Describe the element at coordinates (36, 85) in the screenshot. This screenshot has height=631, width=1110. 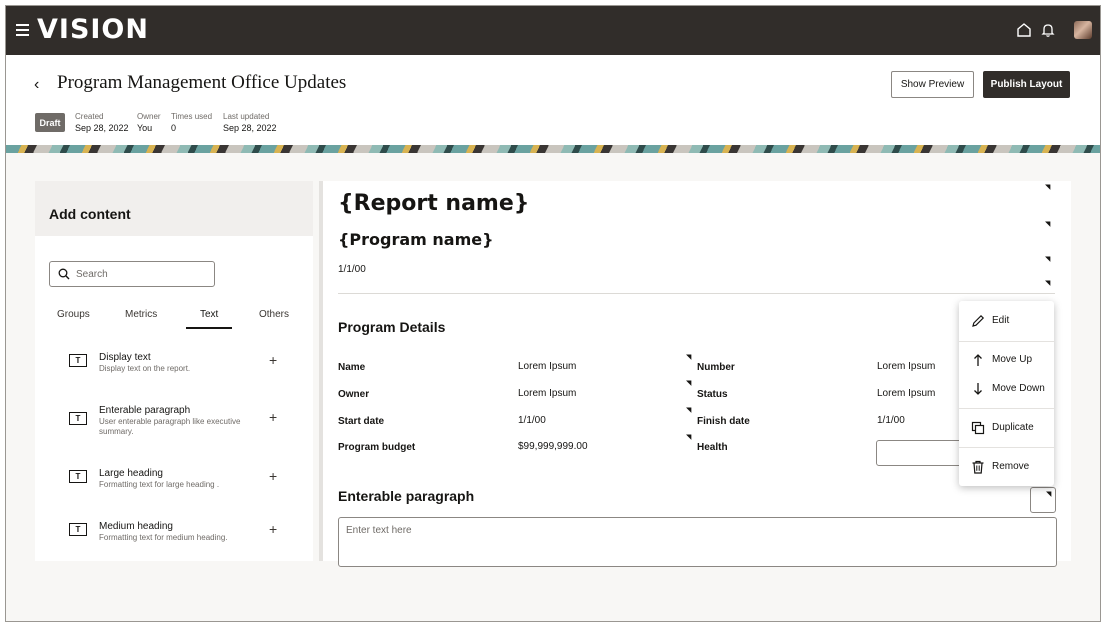
I see `back-icon: ‹` at that location.